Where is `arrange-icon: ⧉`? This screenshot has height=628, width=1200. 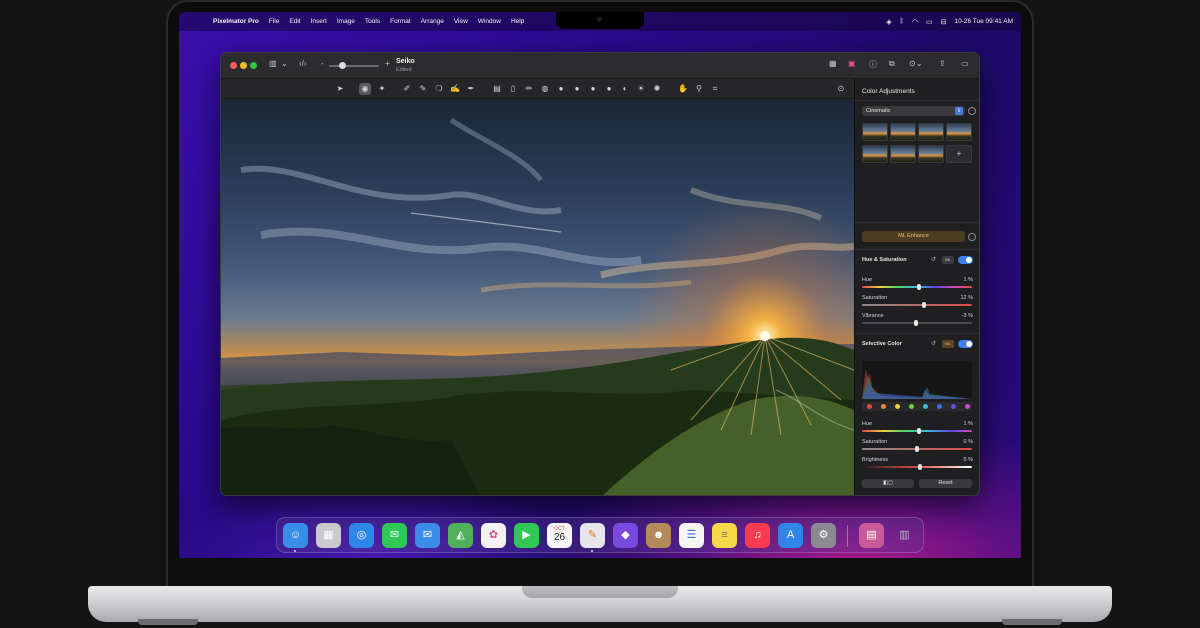
arrange-icon: ⧉ is located at coordinates (892, 64).